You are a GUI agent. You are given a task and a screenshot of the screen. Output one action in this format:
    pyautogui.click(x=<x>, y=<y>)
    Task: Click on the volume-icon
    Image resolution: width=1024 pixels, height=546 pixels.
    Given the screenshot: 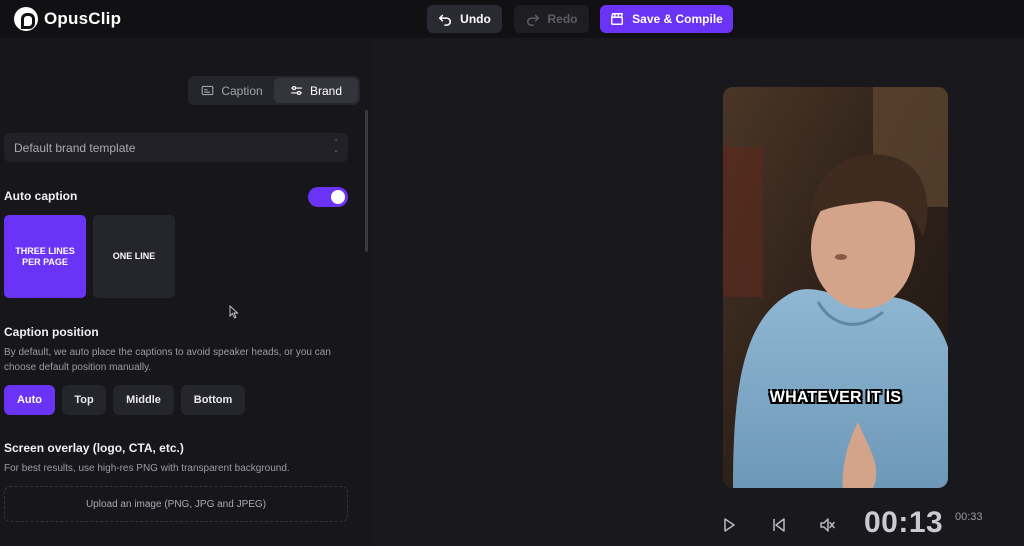 What is the action you would take?
    pyautogui.click(x=827, y=525)
    